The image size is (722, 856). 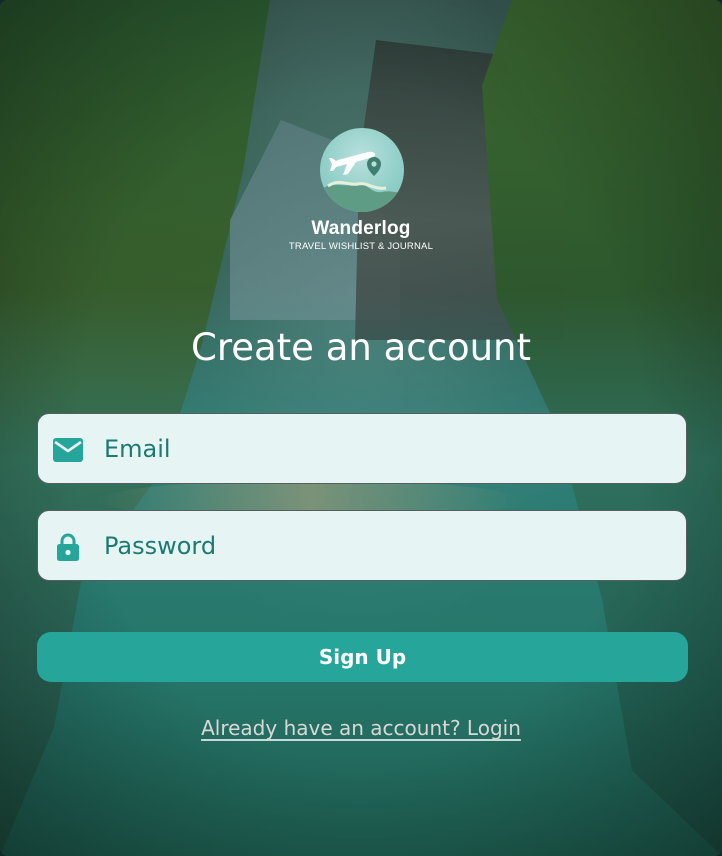 I want to click on email-field, so click(x=362, y=448).